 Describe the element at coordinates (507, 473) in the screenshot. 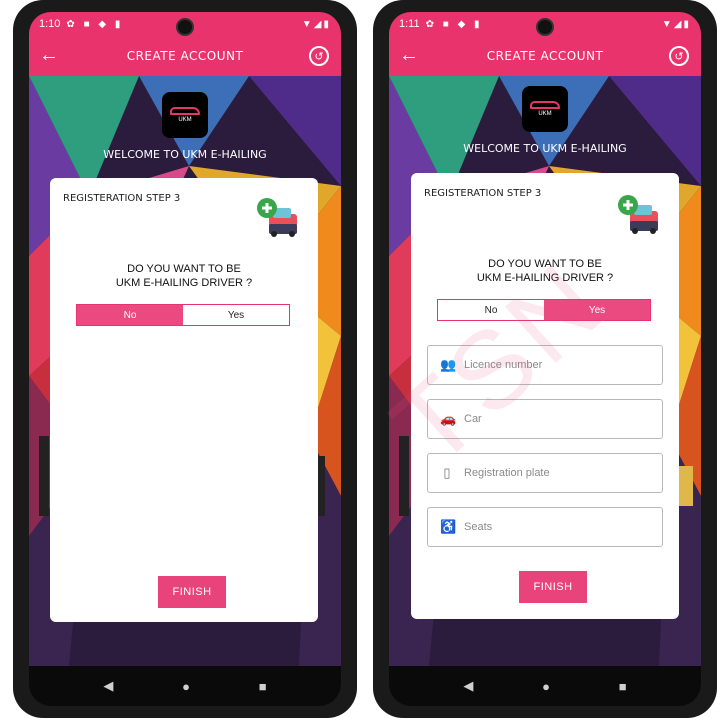

I see `registration-plate-placeholder: Registration plate` at that location.